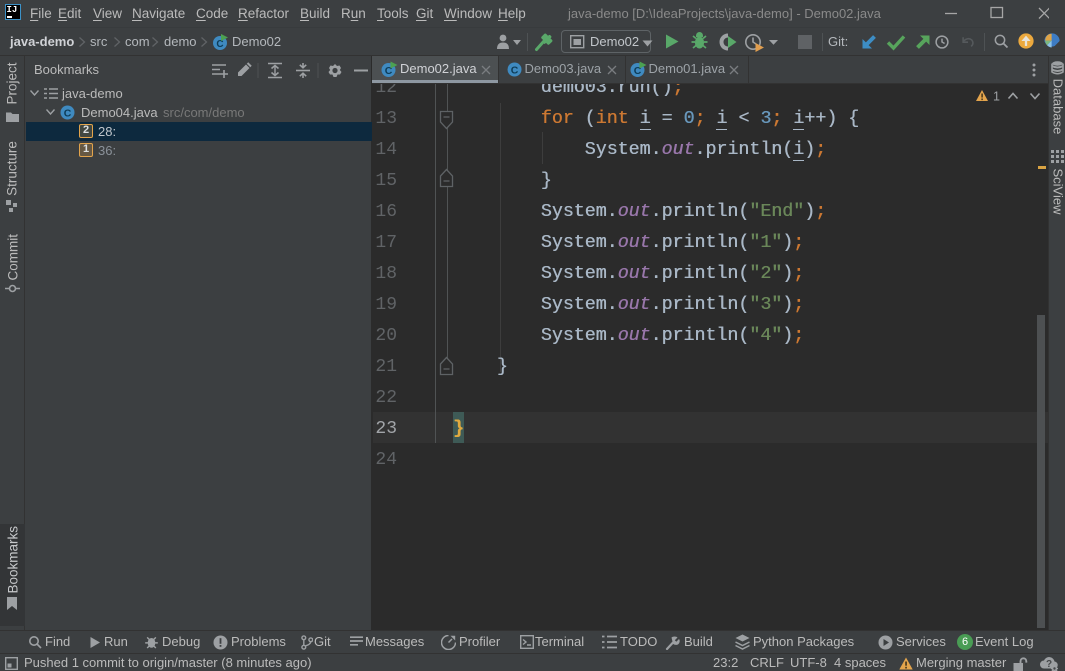 This screenshot has height=671, width=1065. Describe the element at coordinates (996, 97) in the screenshot. I see `svg-text: 1` at that location.